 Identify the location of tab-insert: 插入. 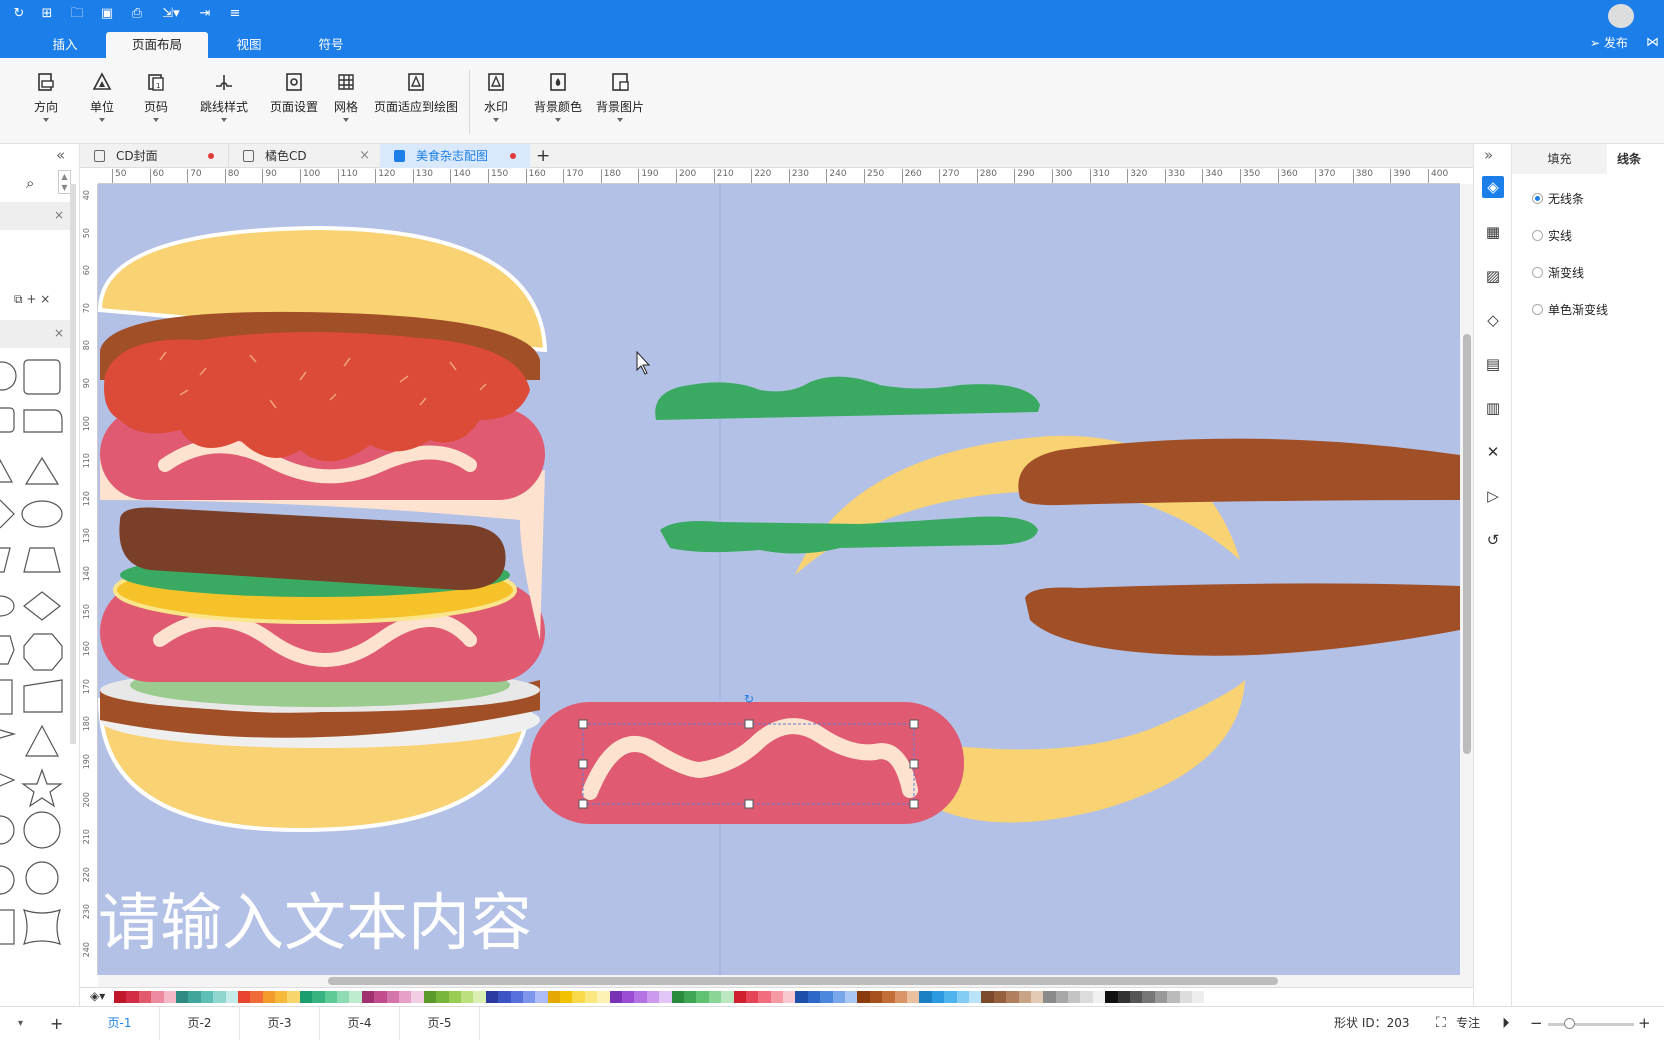
(65, 45).